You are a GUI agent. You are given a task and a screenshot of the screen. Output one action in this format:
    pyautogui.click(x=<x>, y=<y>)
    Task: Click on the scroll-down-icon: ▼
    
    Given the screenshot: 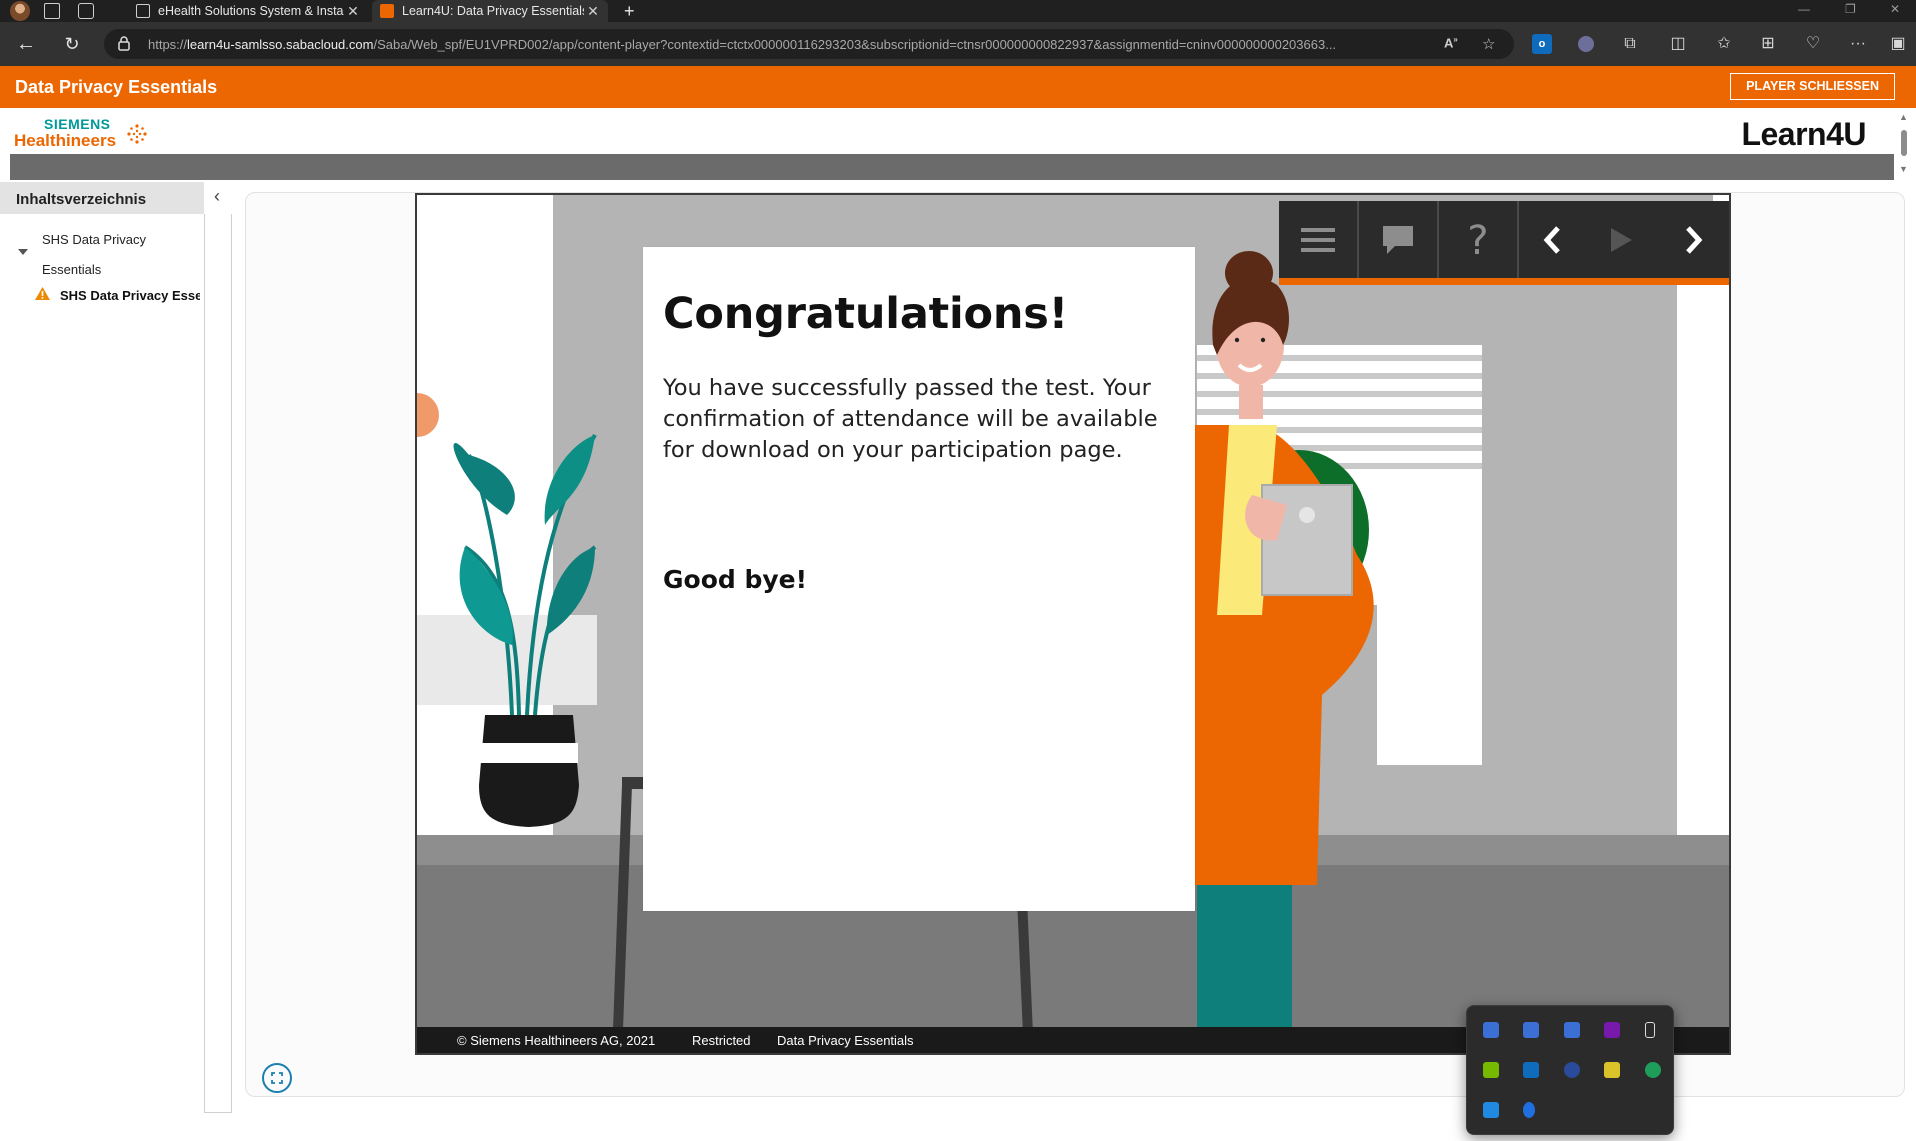 What is the action you would take?
    pyautogui.click(x=1903, y=169)
    